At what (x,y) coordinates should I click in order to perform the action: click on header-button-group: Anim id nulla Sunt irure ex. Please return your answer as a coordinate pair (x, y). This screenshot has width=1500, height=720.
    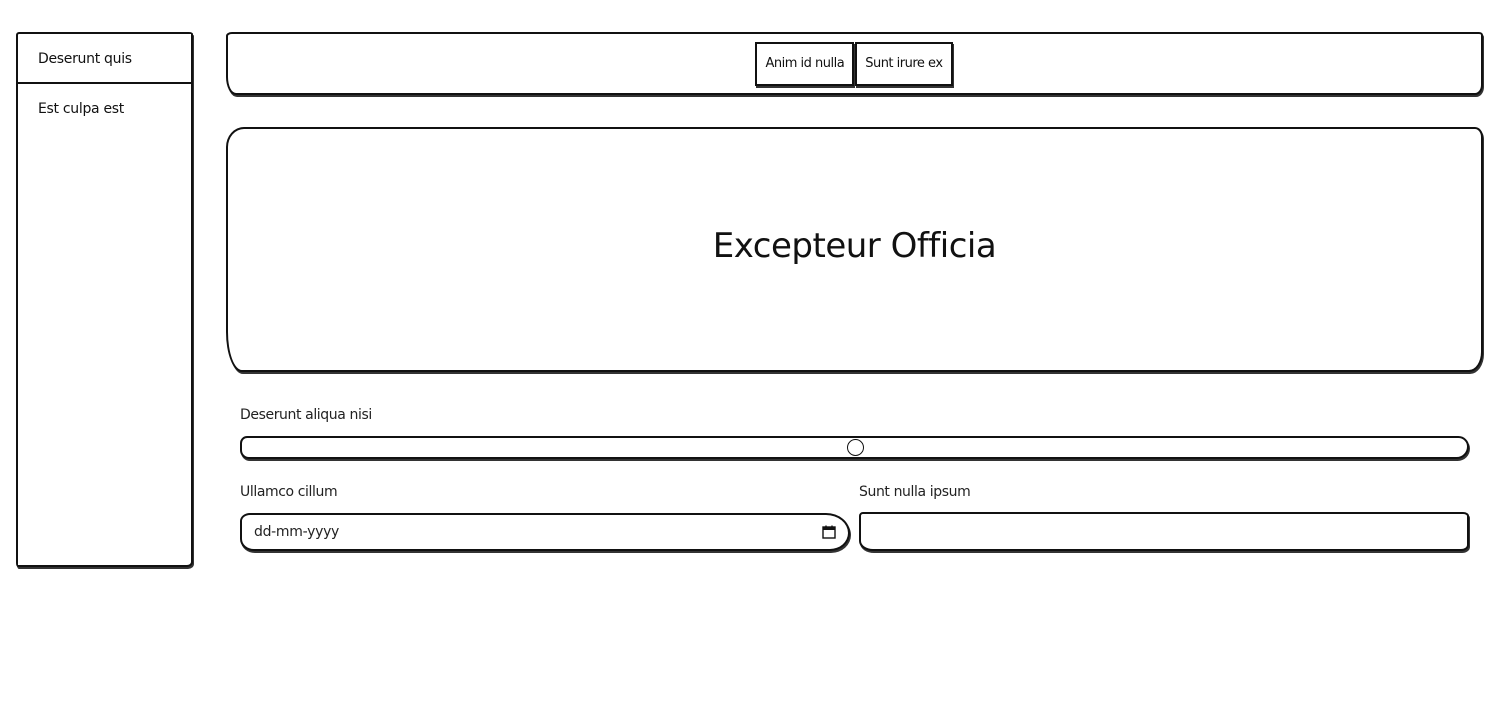
    Looking at the image, I should click on (854, 63).